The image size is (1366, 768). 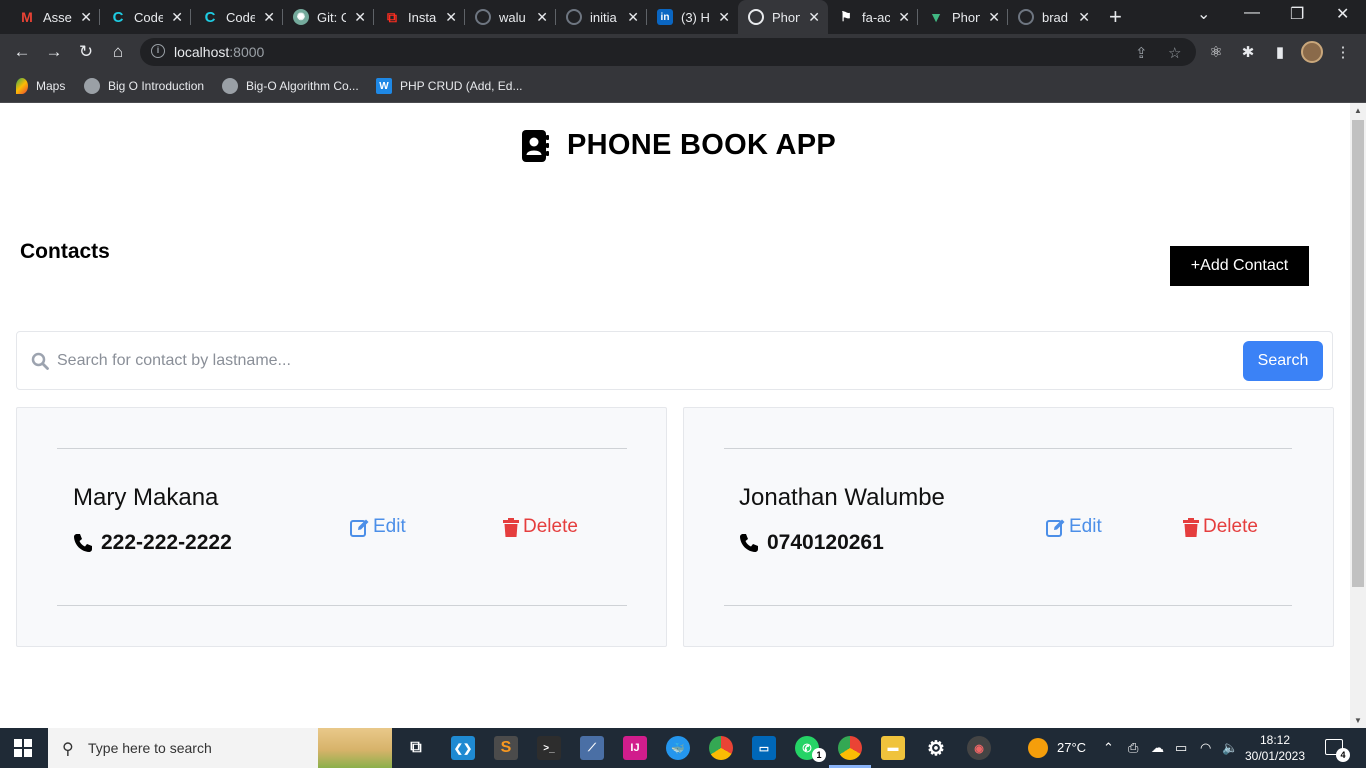 What do you see at coordinates (230, 86) in the screenshot?
I see `globe-icon` at bounding box center [230, 86].